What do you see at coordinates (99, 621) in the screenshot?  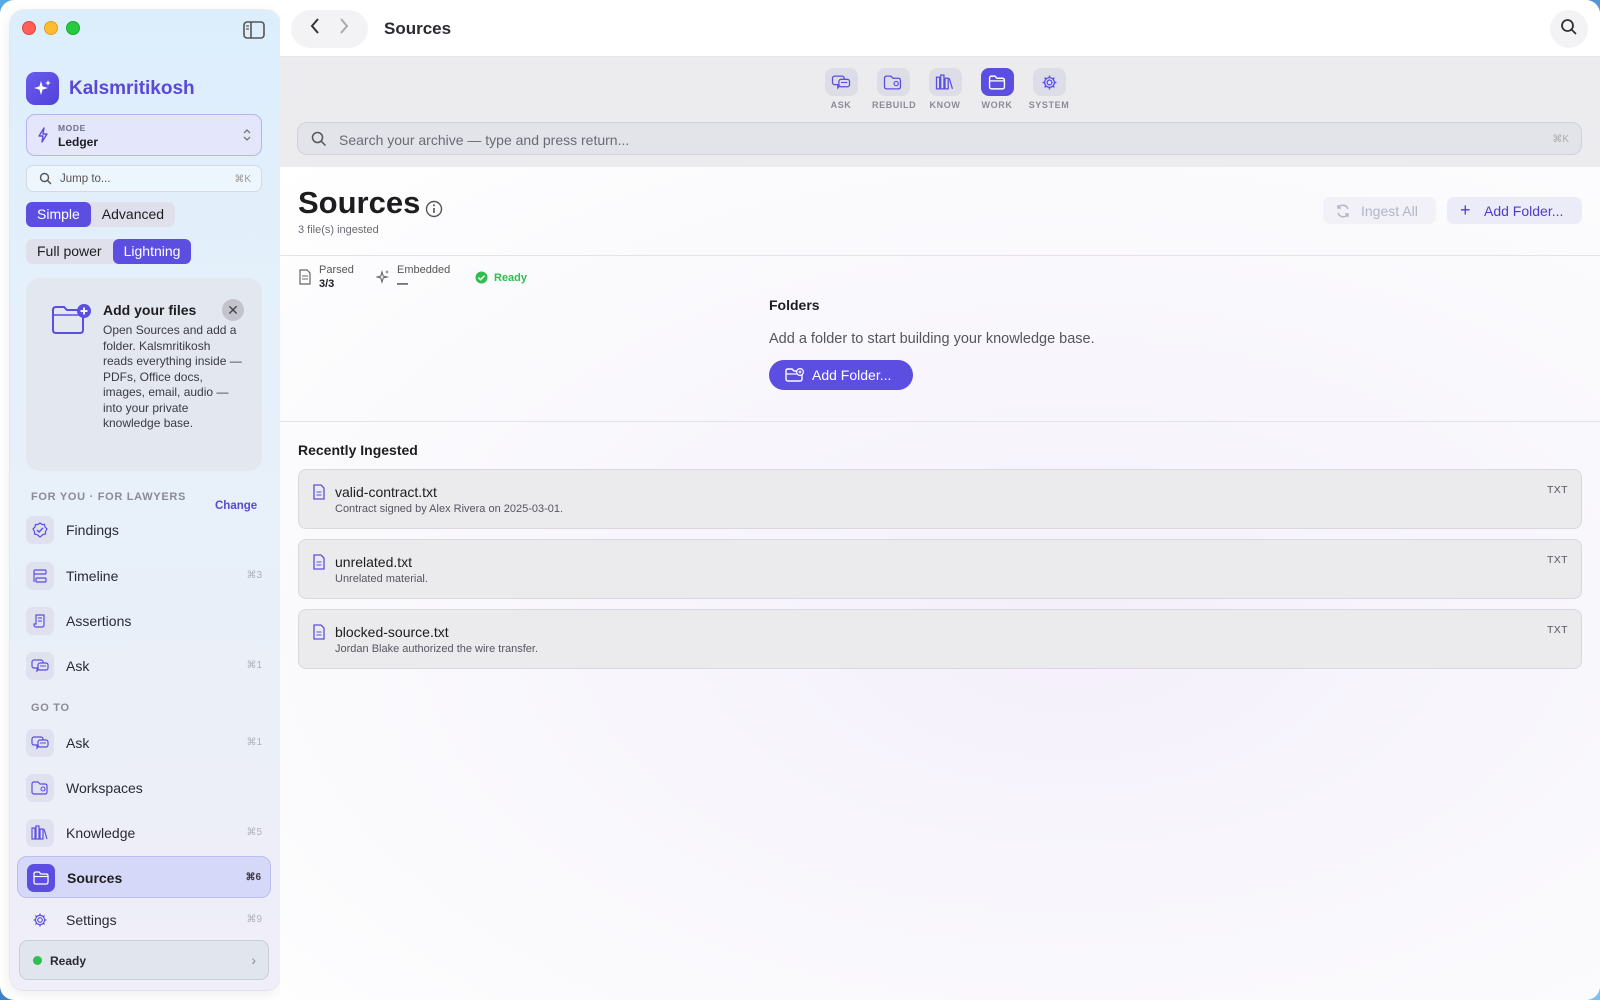 I see `sidebar-item-label: Assertions` at bounding box center [99, 621].